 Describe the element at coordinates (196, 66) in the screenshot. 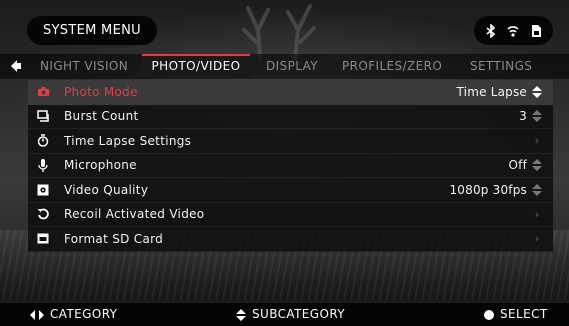

I see `tab-photo-video: PHOTO/VIDEO` at that location.